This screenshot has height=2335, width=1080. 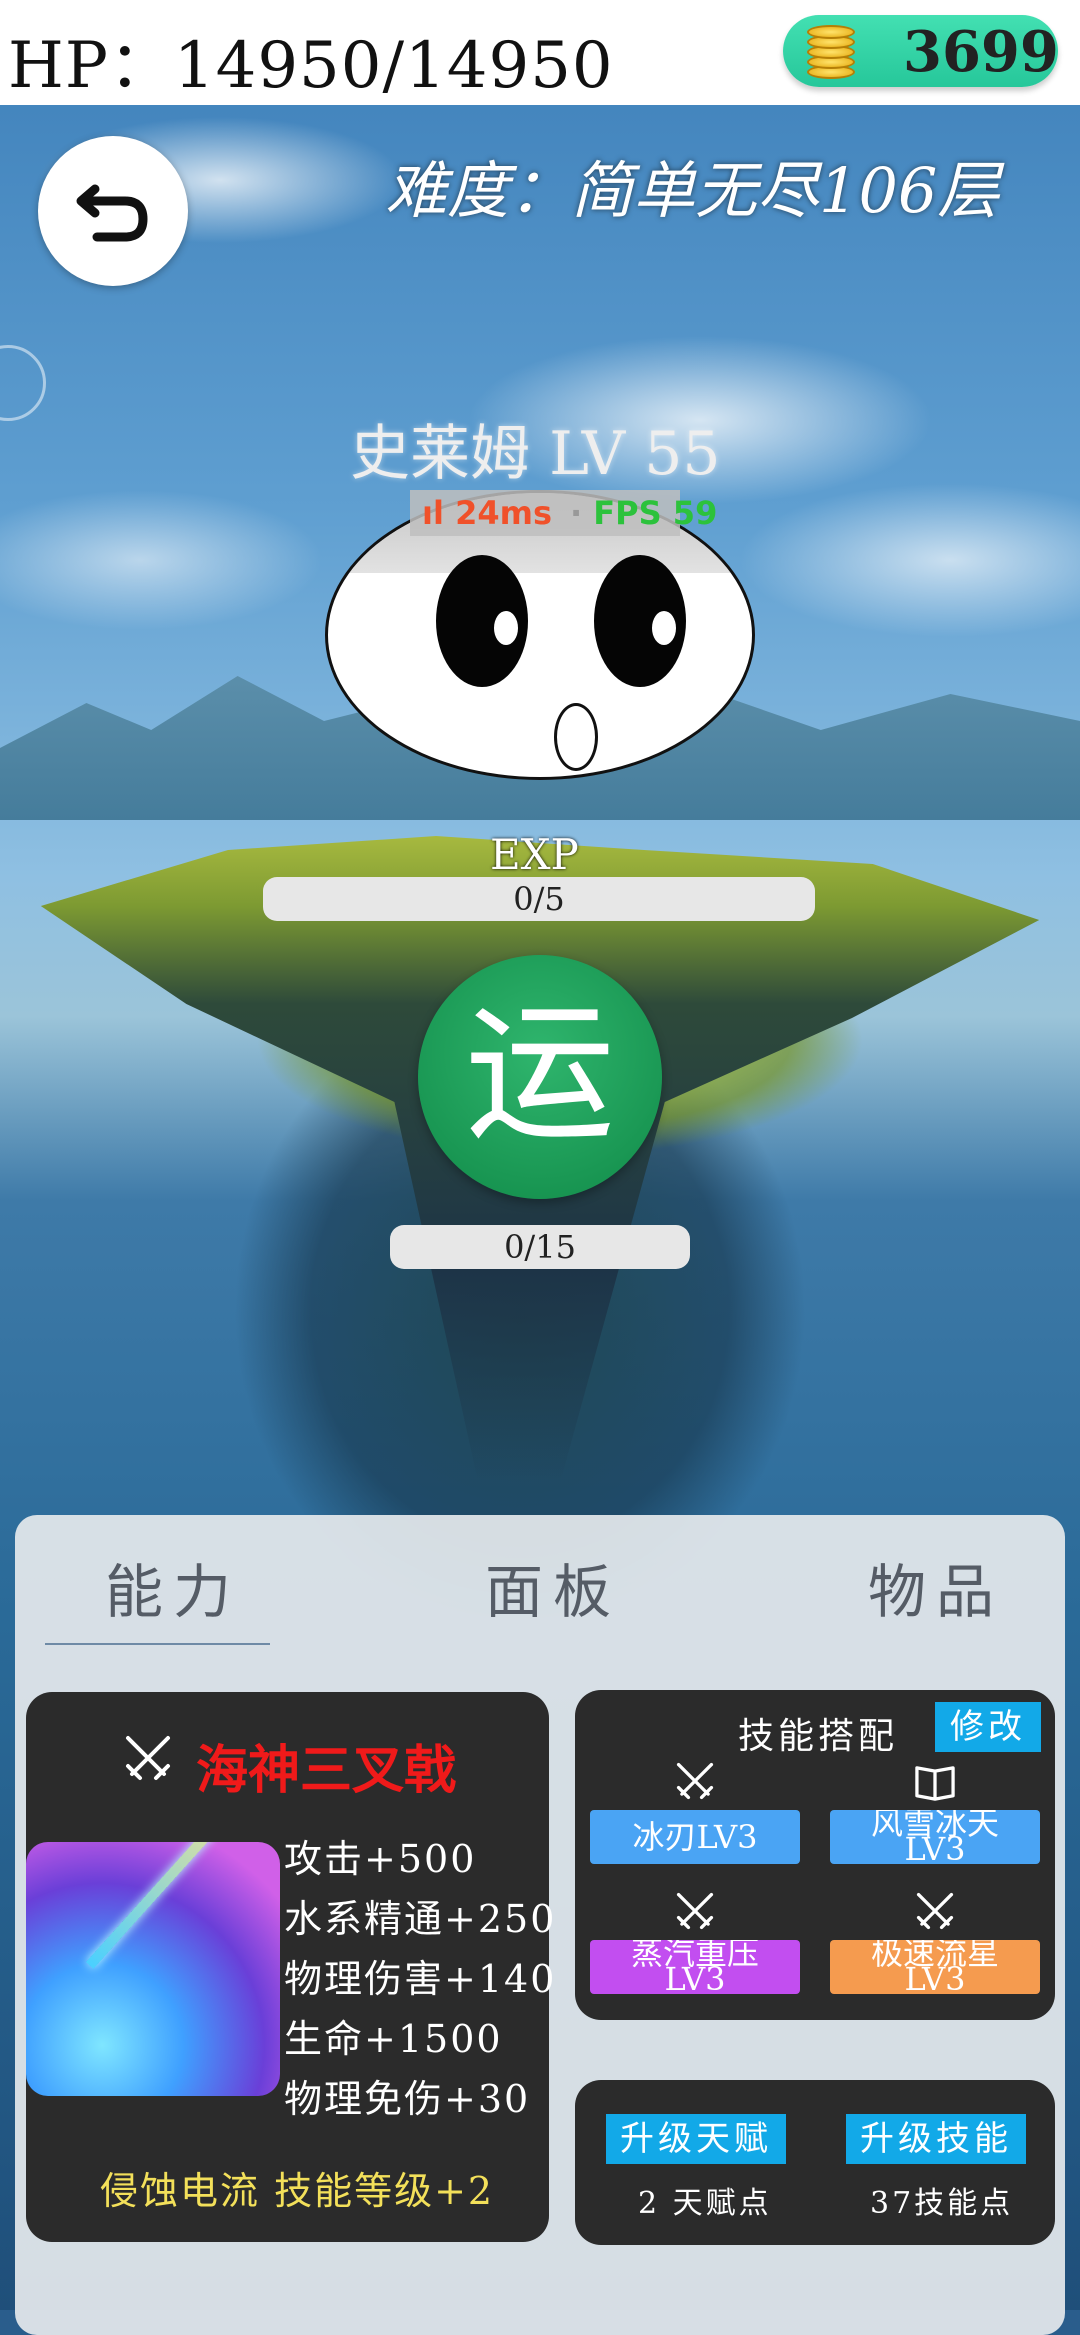 I want to click on luck-value: 0/15, so click(x=540, y=1247).